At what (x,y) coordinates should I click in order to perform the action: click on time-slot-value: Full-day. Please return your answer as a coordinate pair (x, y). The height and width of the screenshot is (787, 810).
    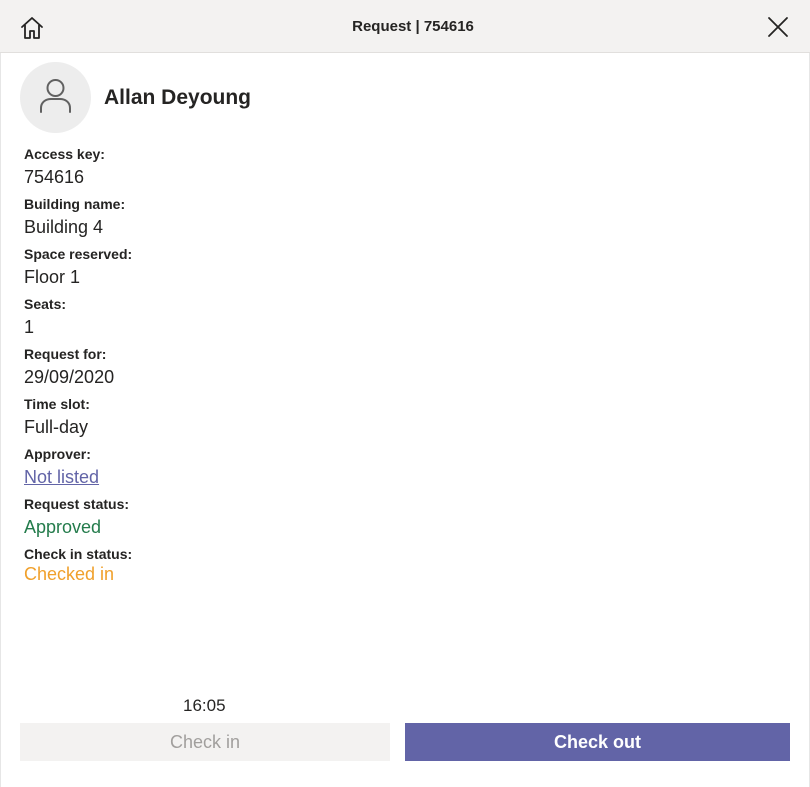
    Looking at the image, I should click on (56, 427).